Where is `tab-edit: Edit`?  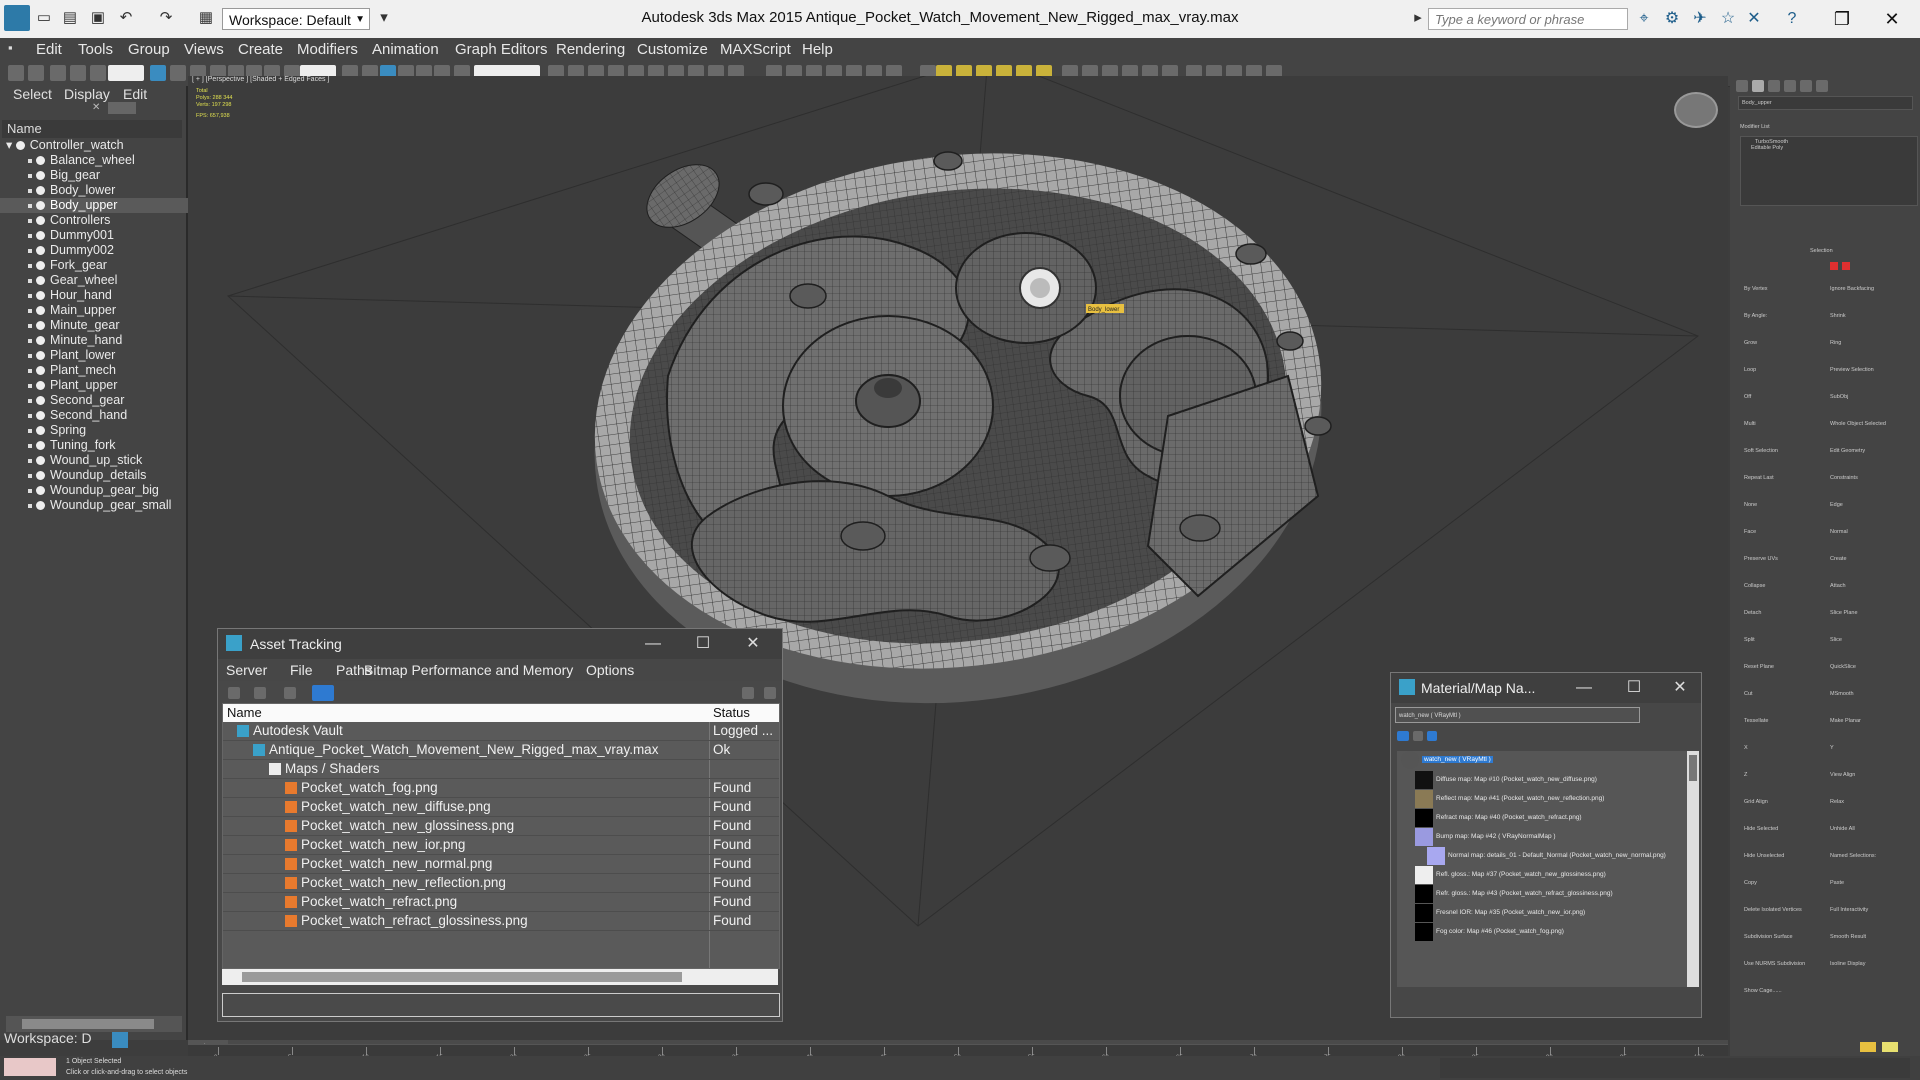 tab-edit: Edit is located at coordinates (135, 94).